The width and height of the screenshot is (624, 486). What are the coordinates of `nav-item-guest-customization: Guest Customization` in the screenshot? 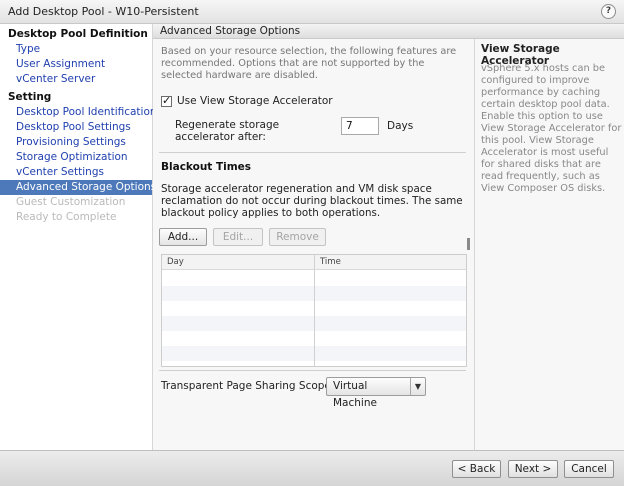 It's located at (71, 202).